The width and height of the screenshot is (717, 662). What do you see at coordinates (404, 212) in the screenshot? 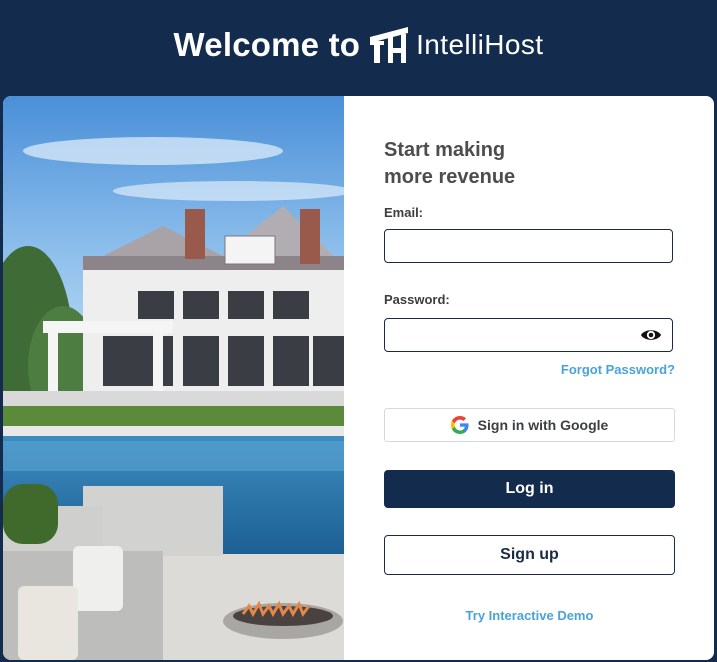
I see `email-label: Email:` at bounding box center [404, 212].